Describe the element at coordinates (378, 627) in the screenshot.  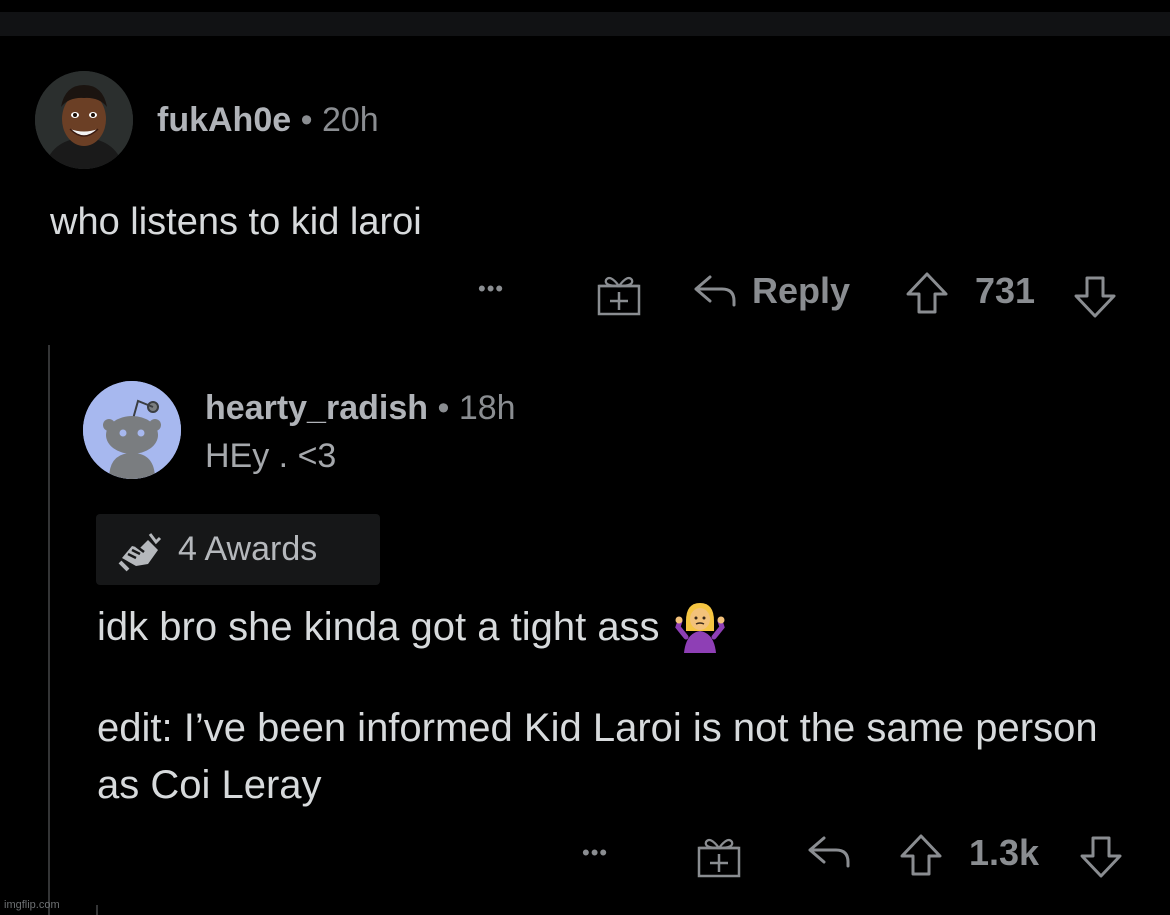
I see `comment-text: idk bro she kinda got a tight ass` at that location.